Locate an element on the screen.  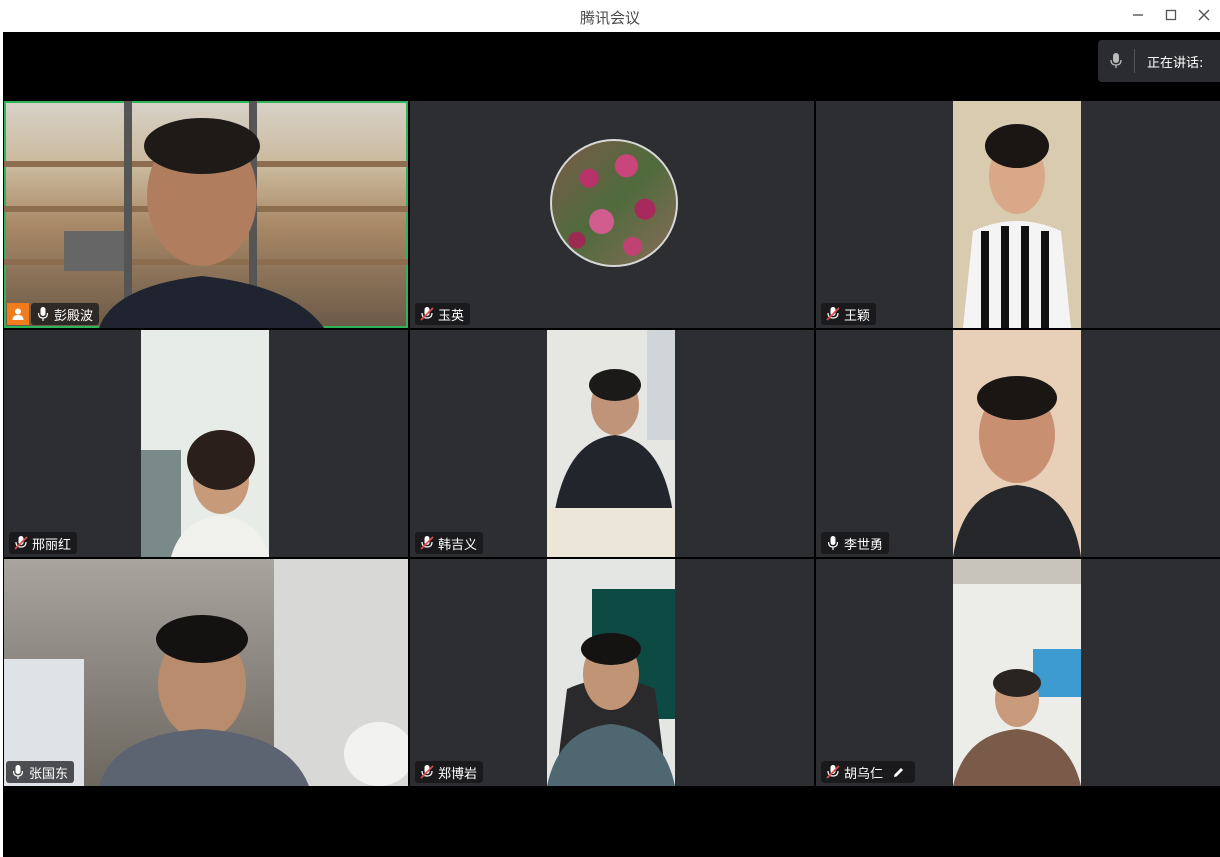
host-icon is located at coordinates (18, 314).